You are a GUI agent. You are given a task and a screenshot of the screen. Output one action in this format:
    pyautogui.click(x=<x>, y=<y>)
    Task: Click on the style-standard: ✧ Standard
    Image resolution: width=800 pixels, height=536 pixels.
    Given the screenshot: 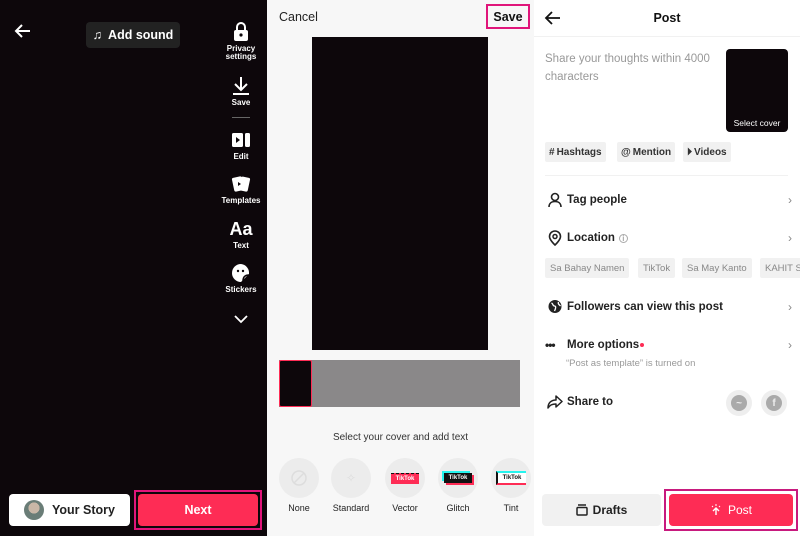 What is the action you would take?
    pyautogui.click(x=351, y=485)
    